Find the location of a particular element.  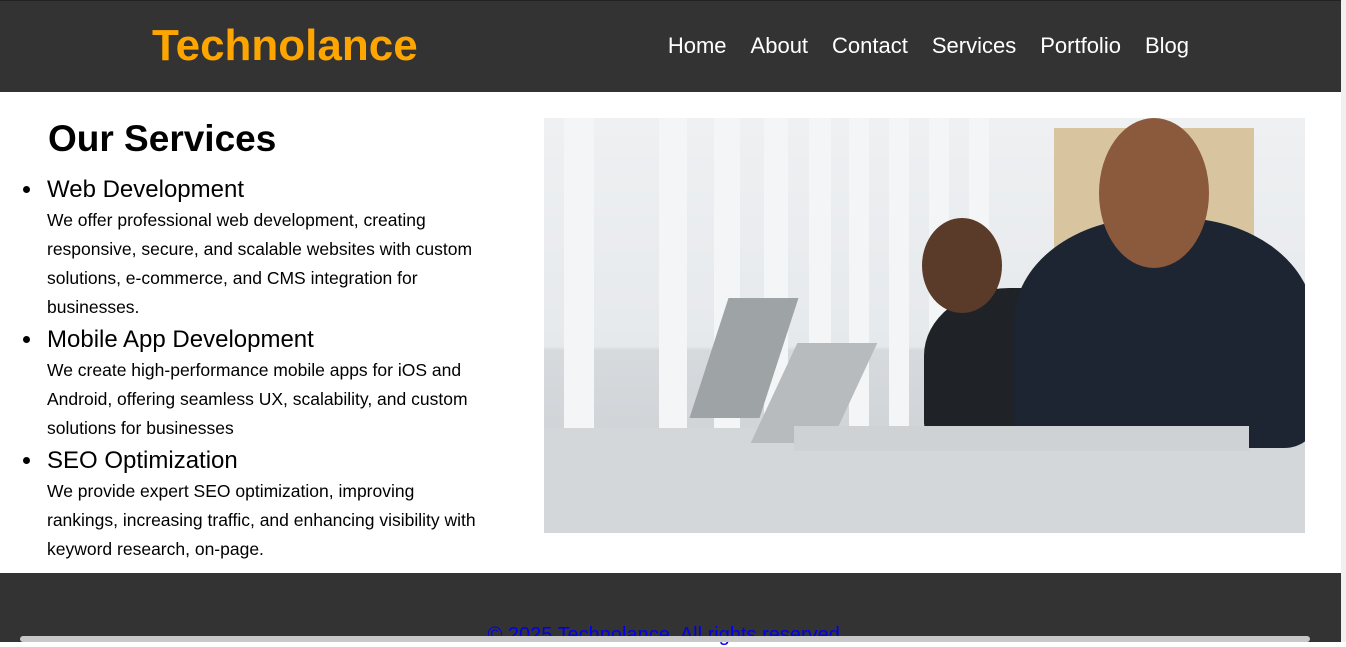

service-title: SEO Optimization is located at coordinates (142, 460).